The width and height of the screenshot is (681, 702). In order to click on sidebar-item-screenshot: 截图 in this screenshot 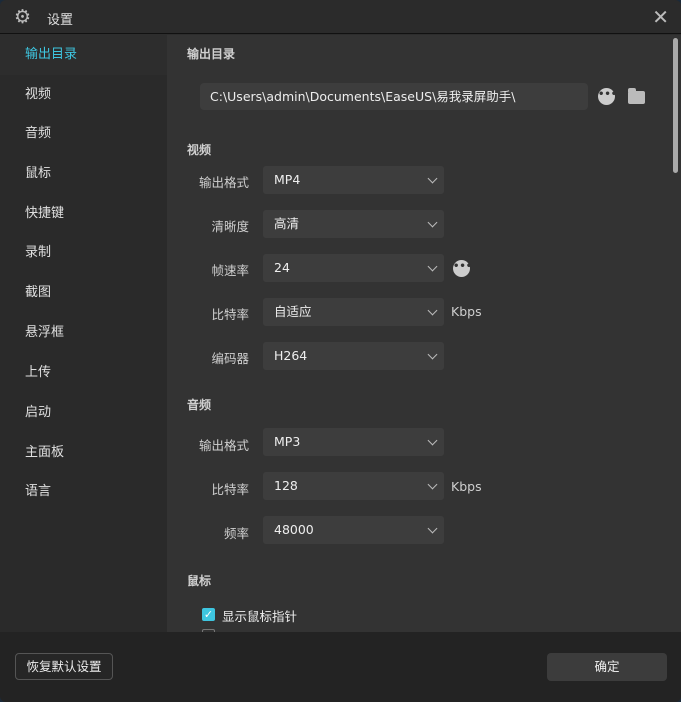, I will do `click(83, 293)`.